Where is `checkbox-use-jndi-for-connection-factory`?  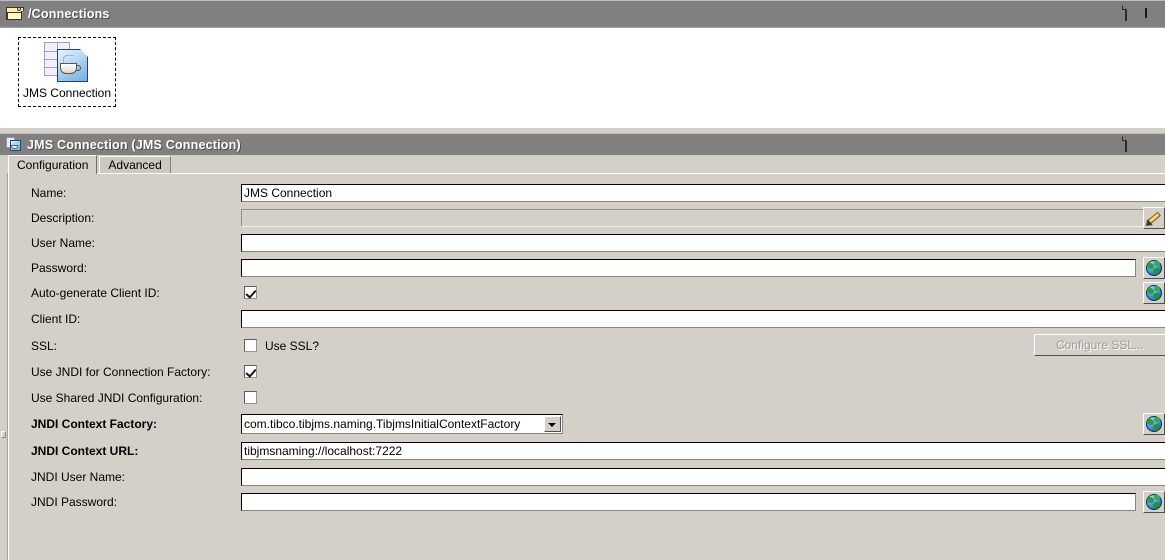
checkbox-use-jndi-for-connection-factory is located at coordinates (250, 371).